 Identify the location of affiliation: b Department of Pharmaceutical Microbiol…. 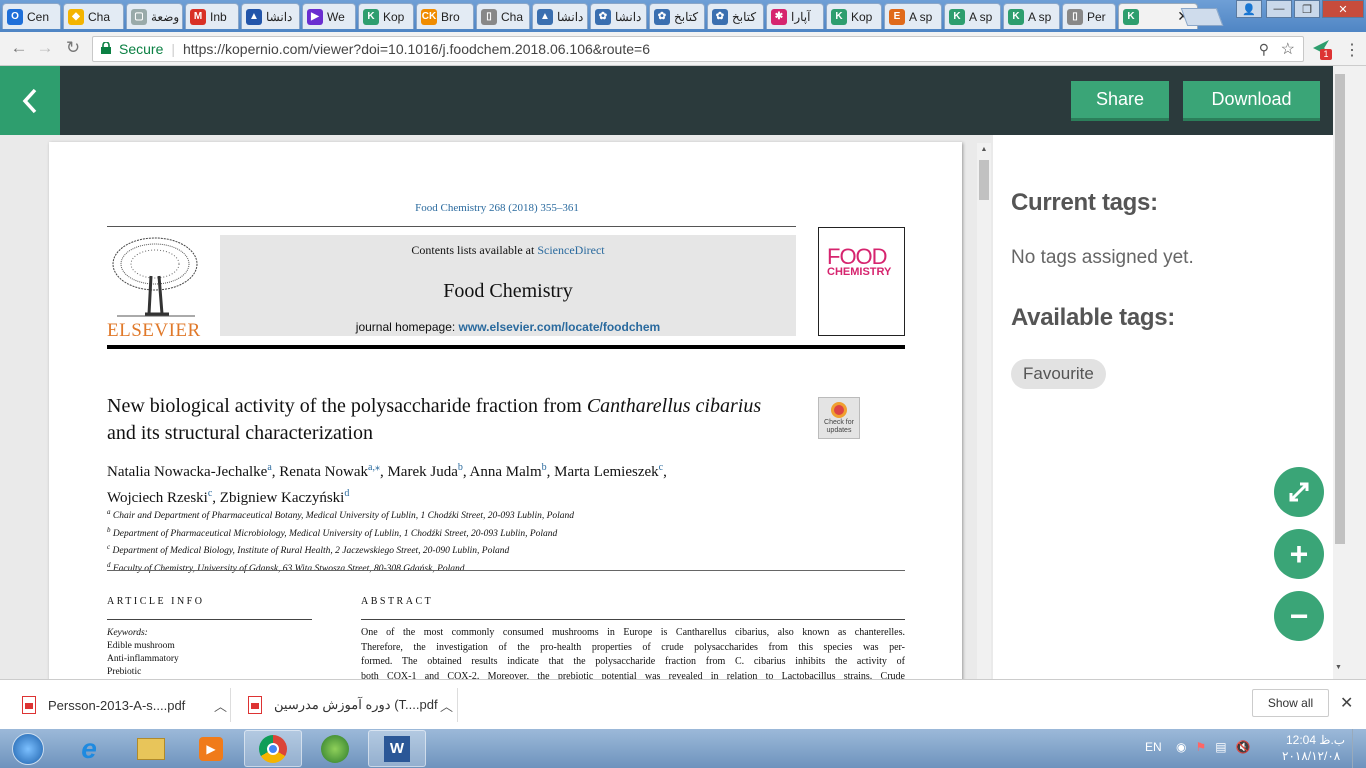
(497, 533).